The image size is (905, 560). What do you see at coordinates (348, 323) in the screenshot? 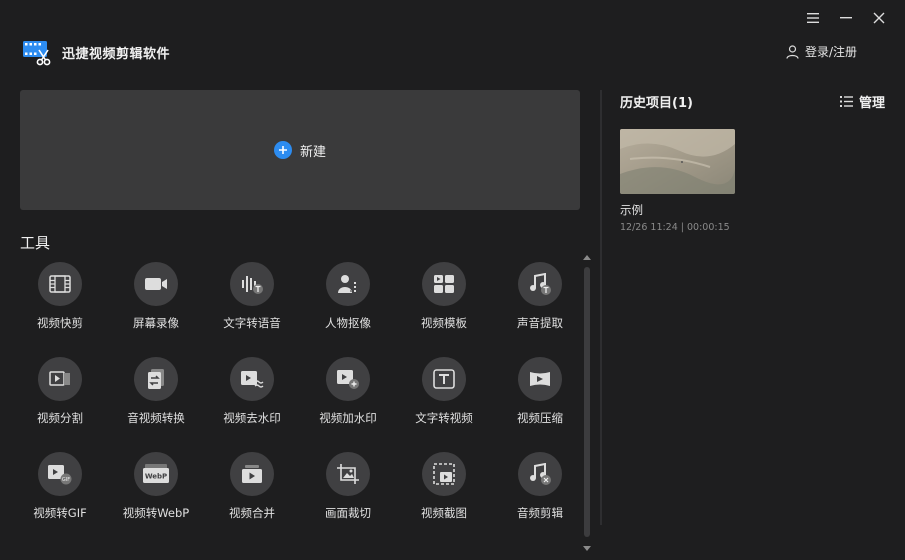
I see `tool-label: 人物抠像` at bounding box center [348, 323].